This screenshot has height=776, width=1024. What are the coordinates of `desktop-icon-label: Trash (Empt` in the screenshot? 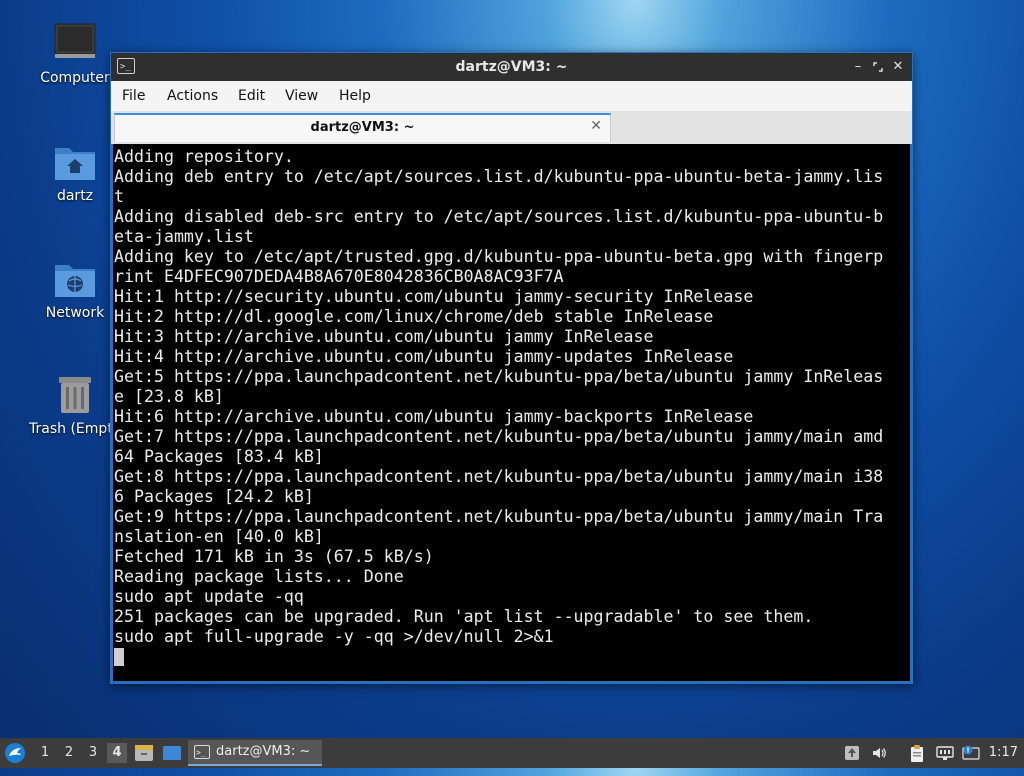 It's located at (71, 429).